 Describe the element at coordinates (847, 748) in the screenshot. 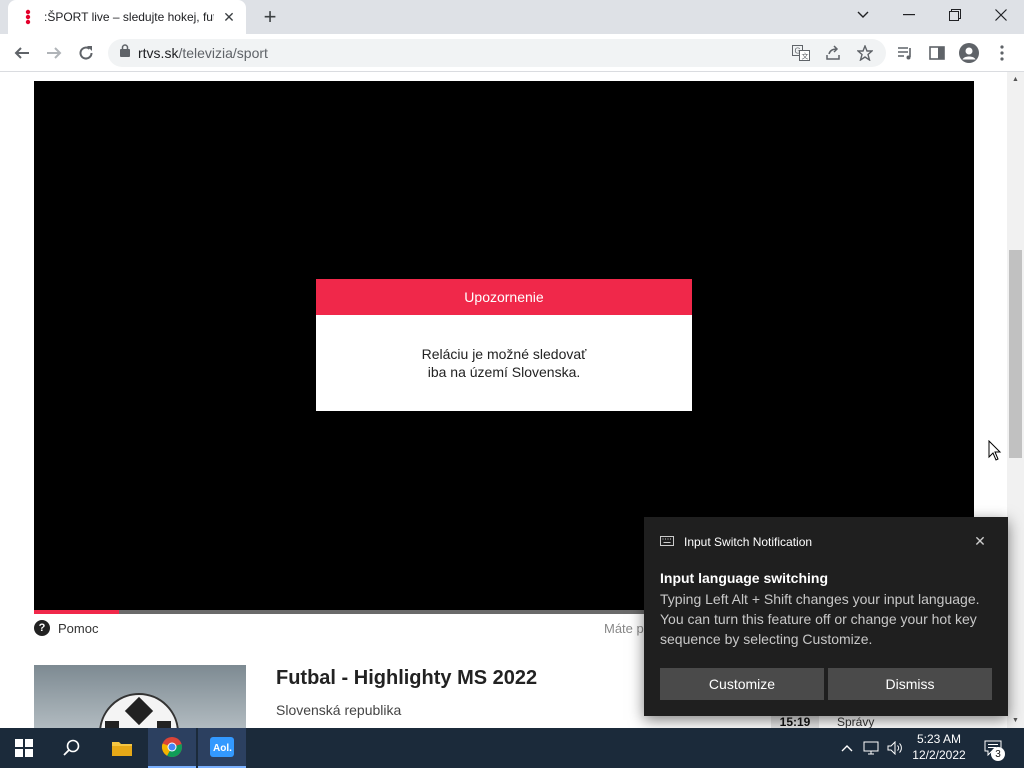

I see `tray-chevron-up-icon` at that location.